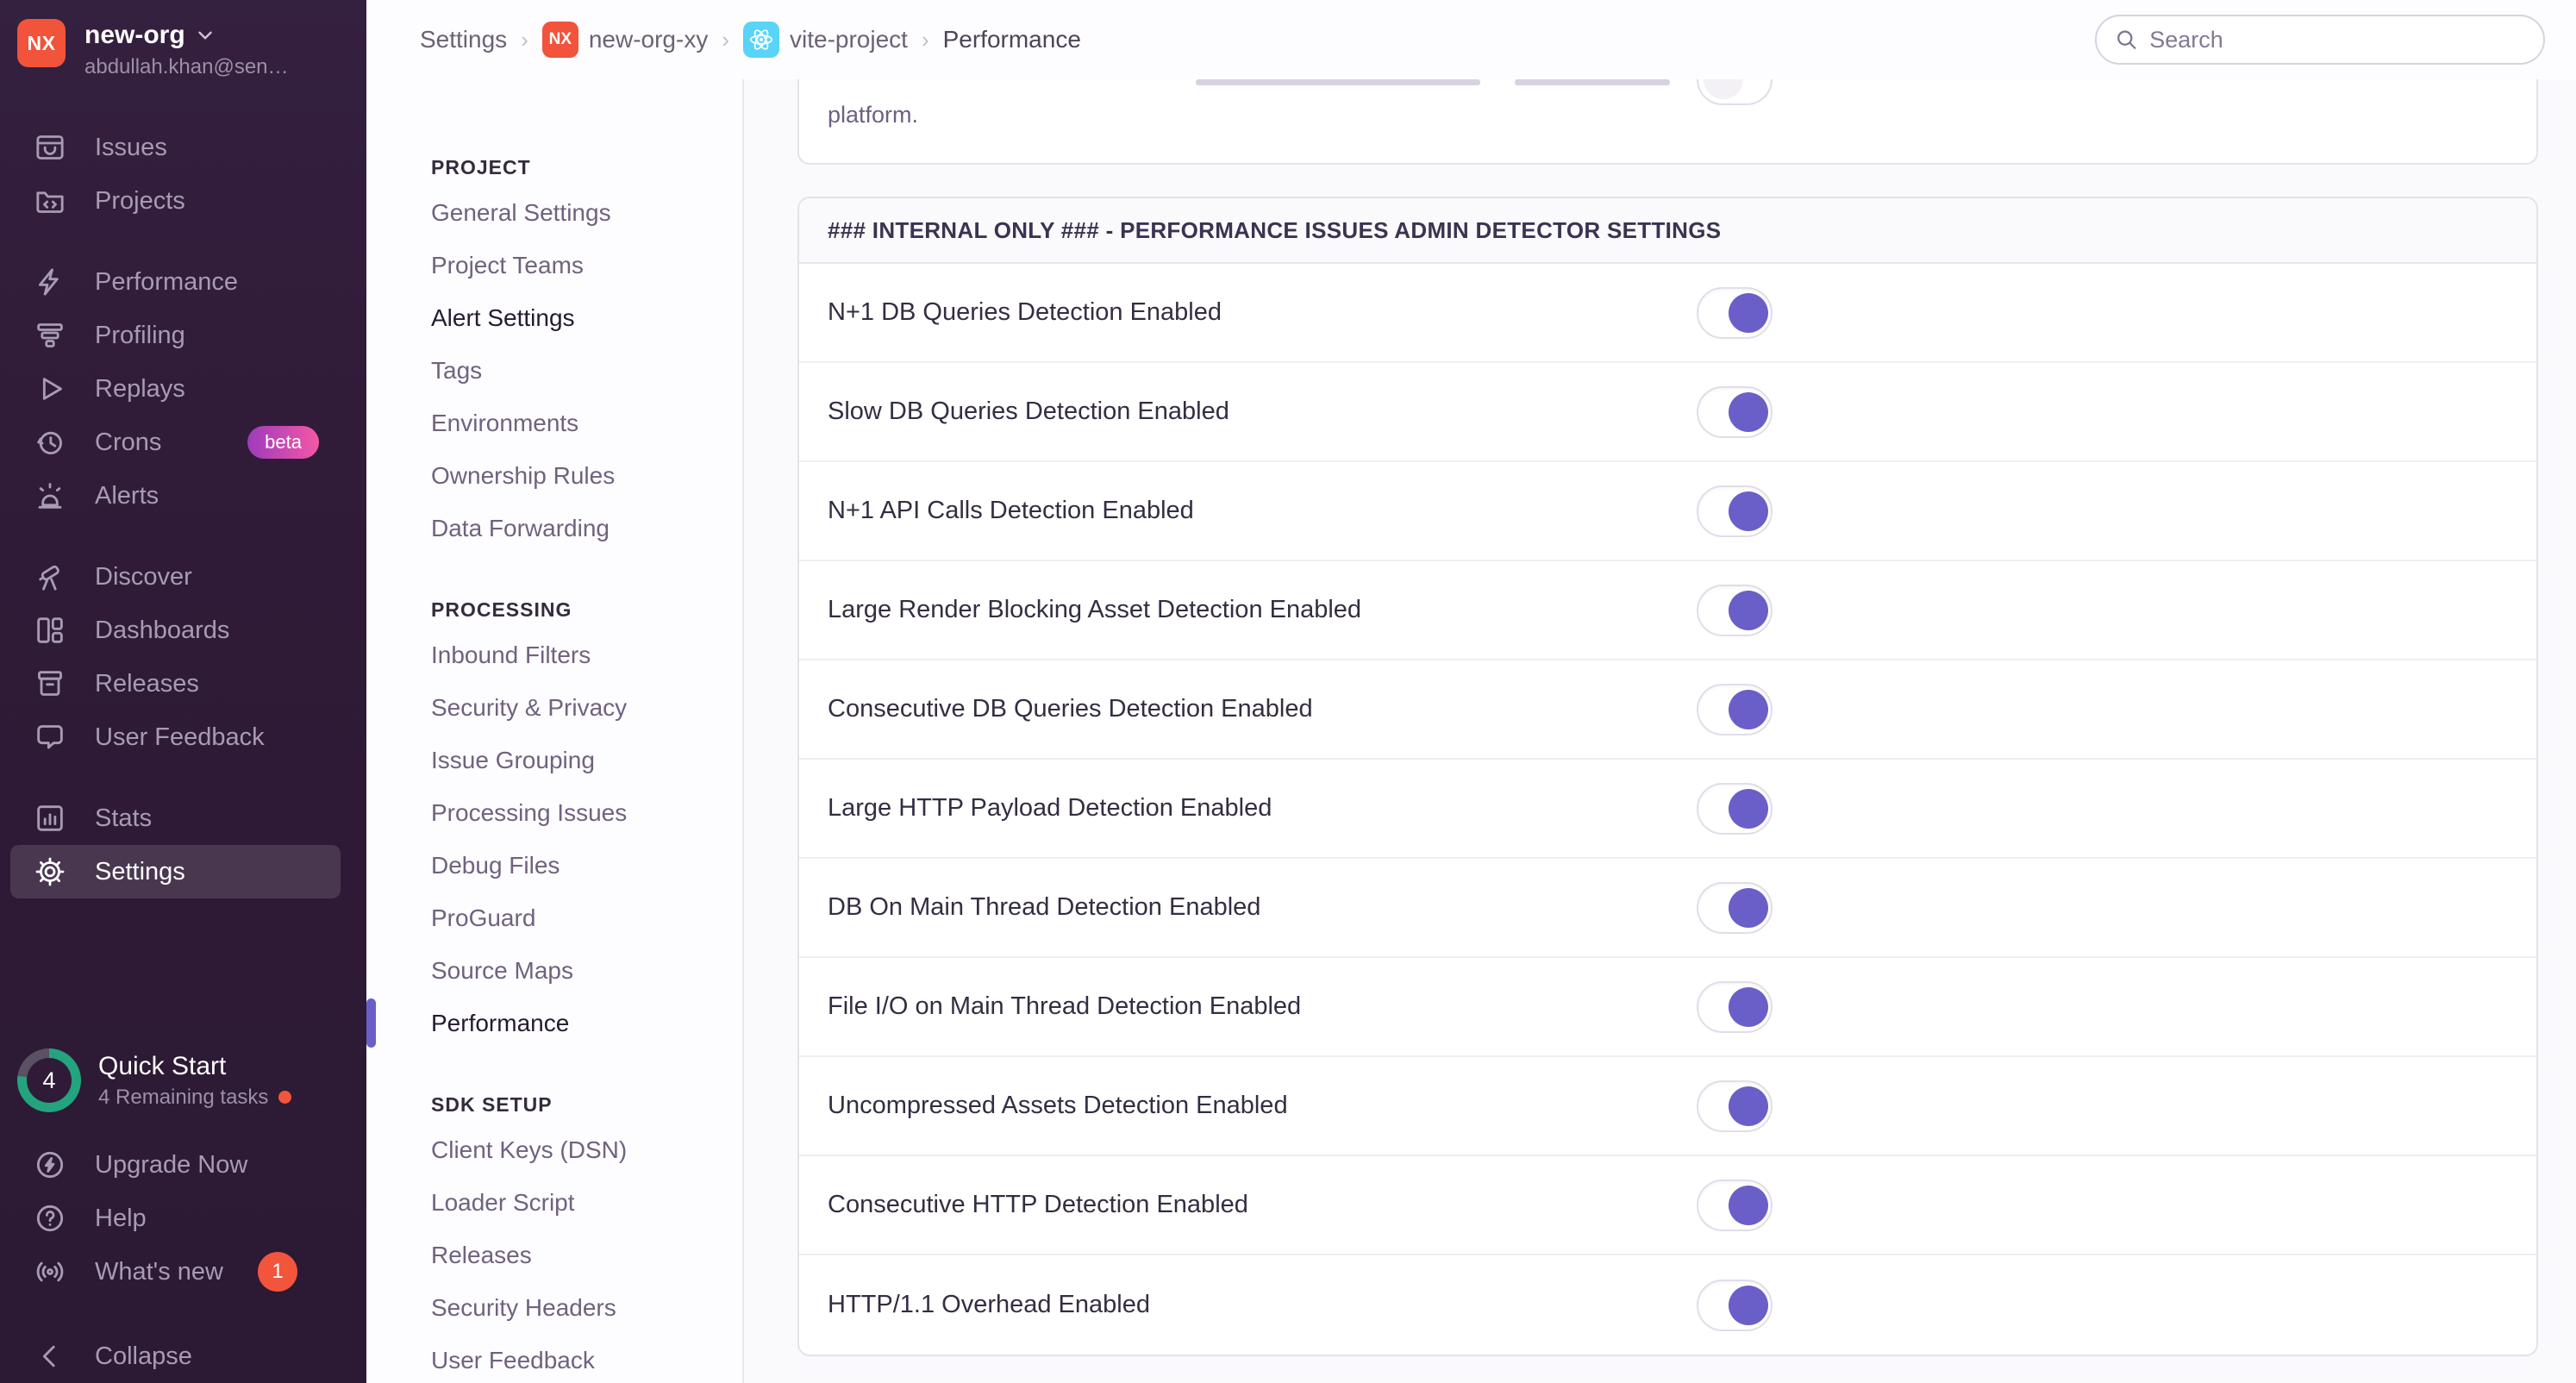 This screenshot has width=2576, height=1383. I want to click on breadcrumb-org-label: new-org-xy, so click(649, 39).